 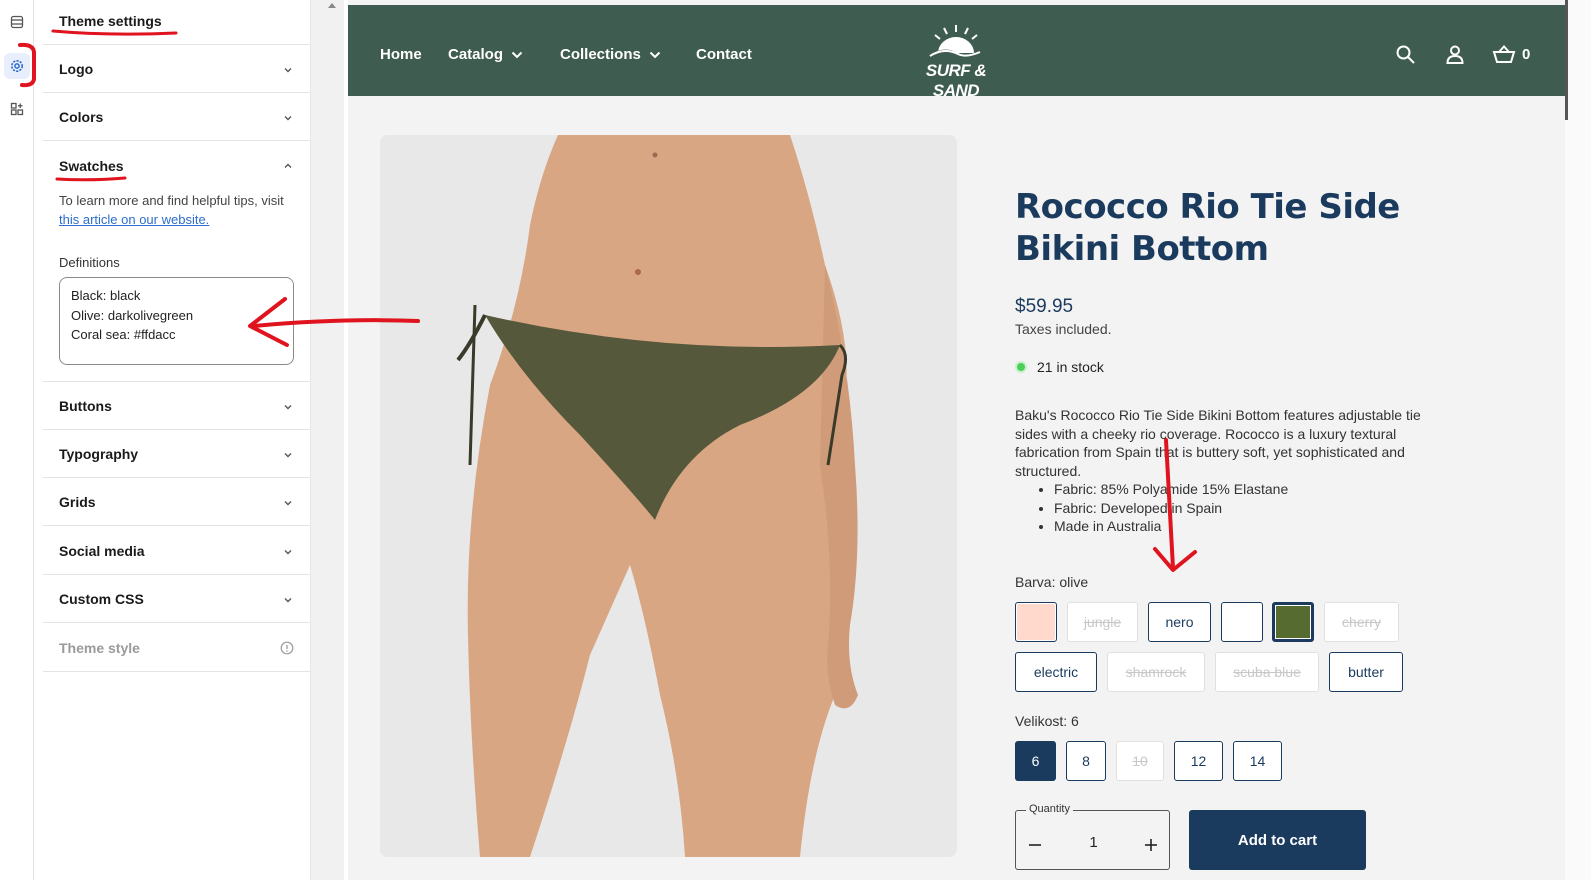 What do you see at coordinates (176, 599) in the screenshot?
I see `section-custom-css: Custom CSS` at bounding box center [176, 599].